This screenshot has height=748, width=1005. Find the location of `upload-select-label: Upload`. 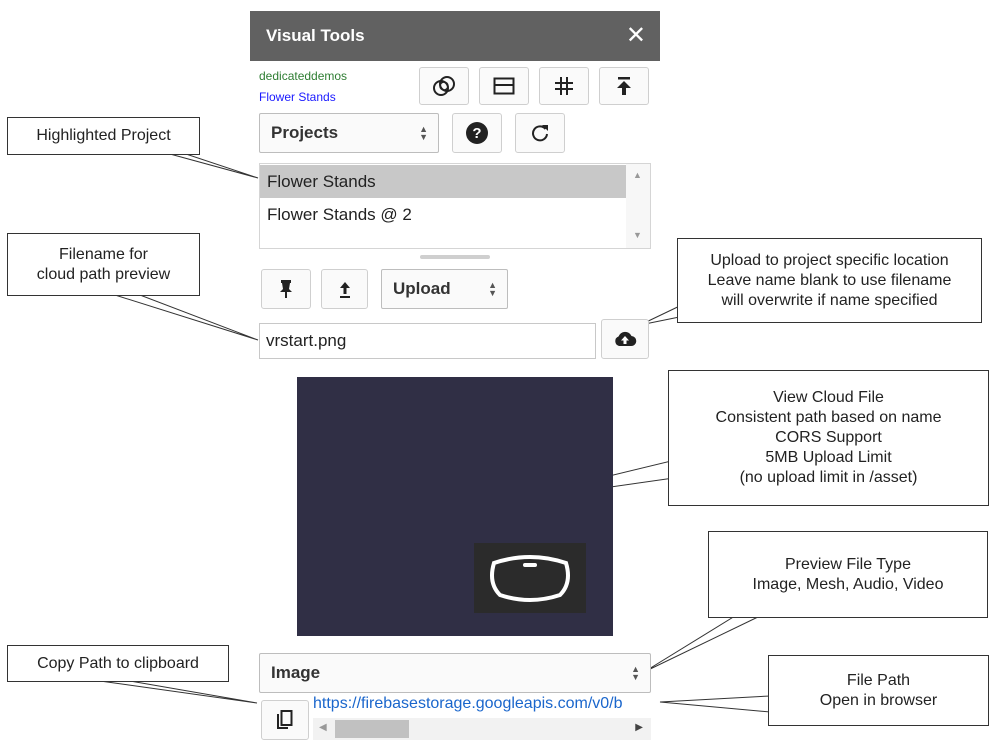

upload-select-label: Upload is located at coordinates (422, 288).